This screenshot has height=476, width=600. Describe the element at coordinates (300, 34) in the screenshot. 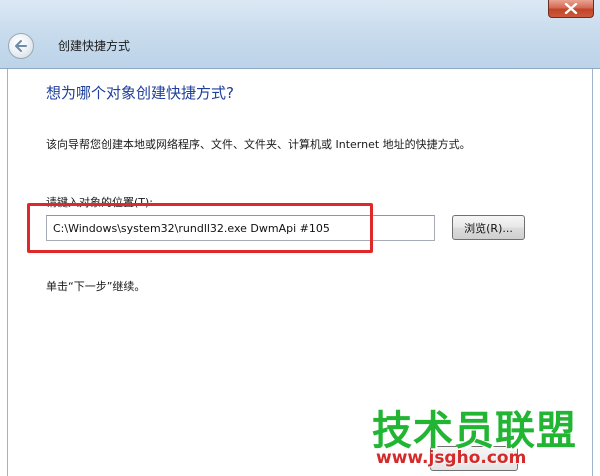

I see `title-bar: 创建快捷方式` at that location.